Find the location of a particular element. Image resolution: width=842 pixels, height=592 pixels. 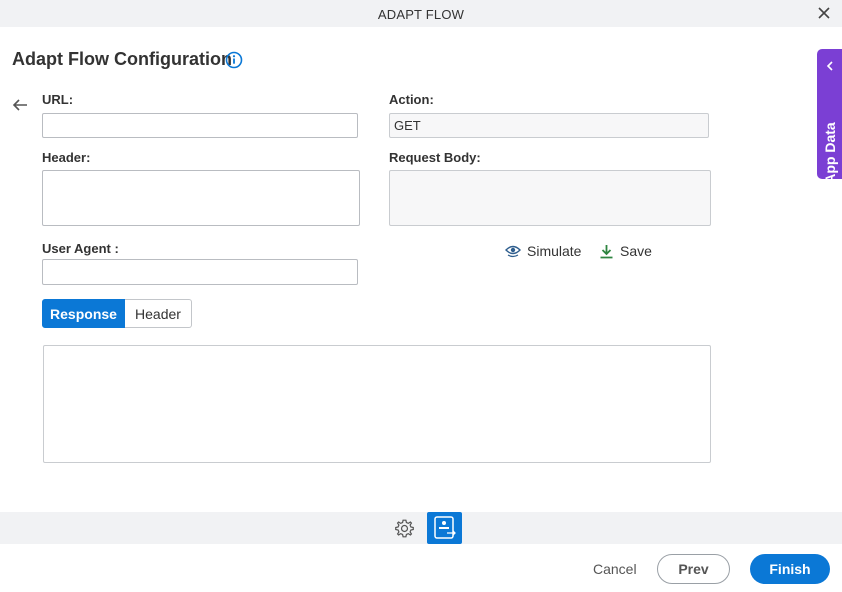

cancel-button: Cancel is located at coordinates (615, 569).